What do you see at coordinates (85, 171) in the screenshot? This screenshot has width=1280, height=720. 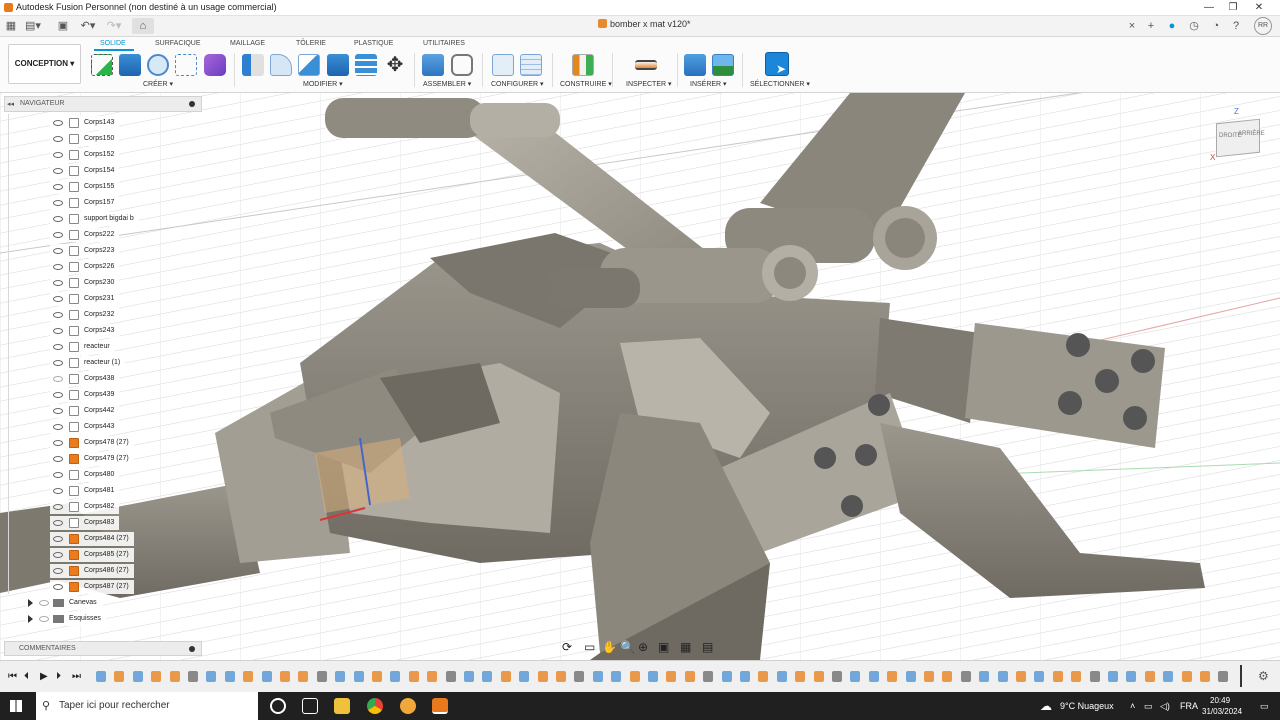 I see `browser-item: Corps154` at bounding box center [85, 171].